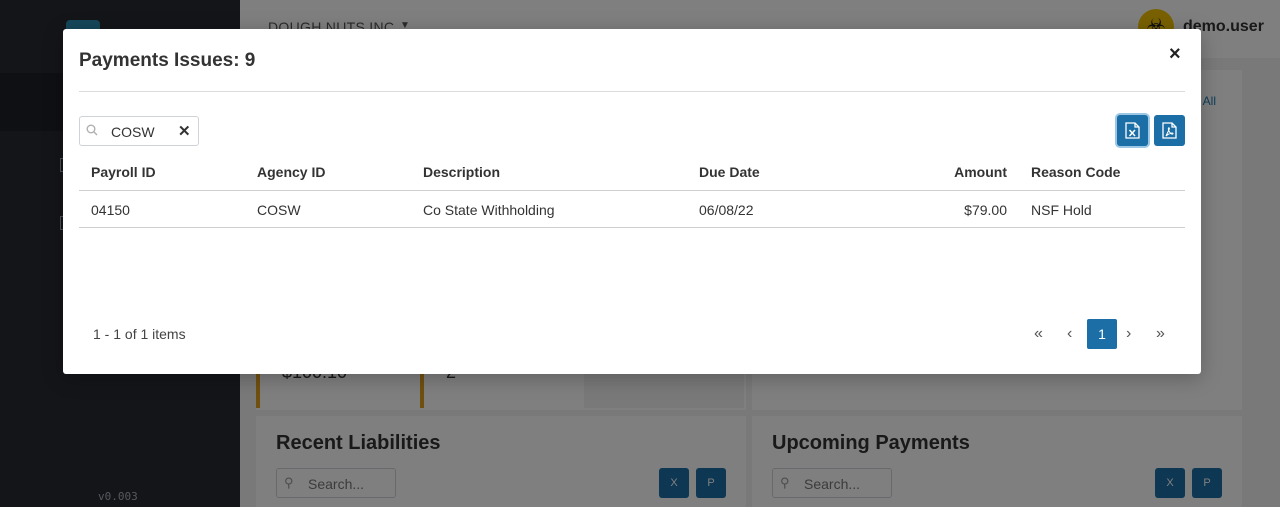  I want to click on column-header-payroll-id: Payroll ID, so click(123, 172).